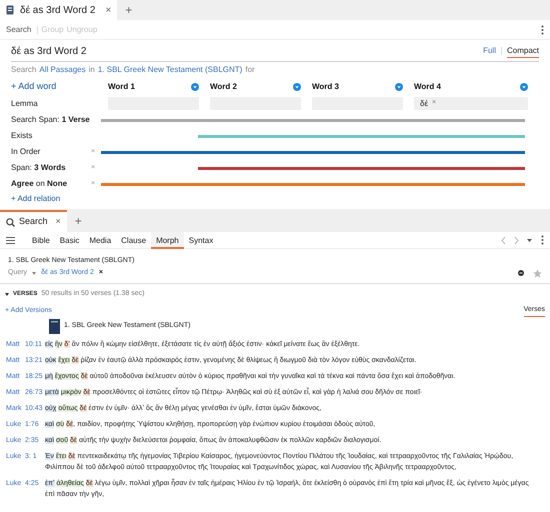  What do you see at coordinates (54, 87) in the screenshot?
I see `add-word-link: + Add word` at bounding box center [54, 87].